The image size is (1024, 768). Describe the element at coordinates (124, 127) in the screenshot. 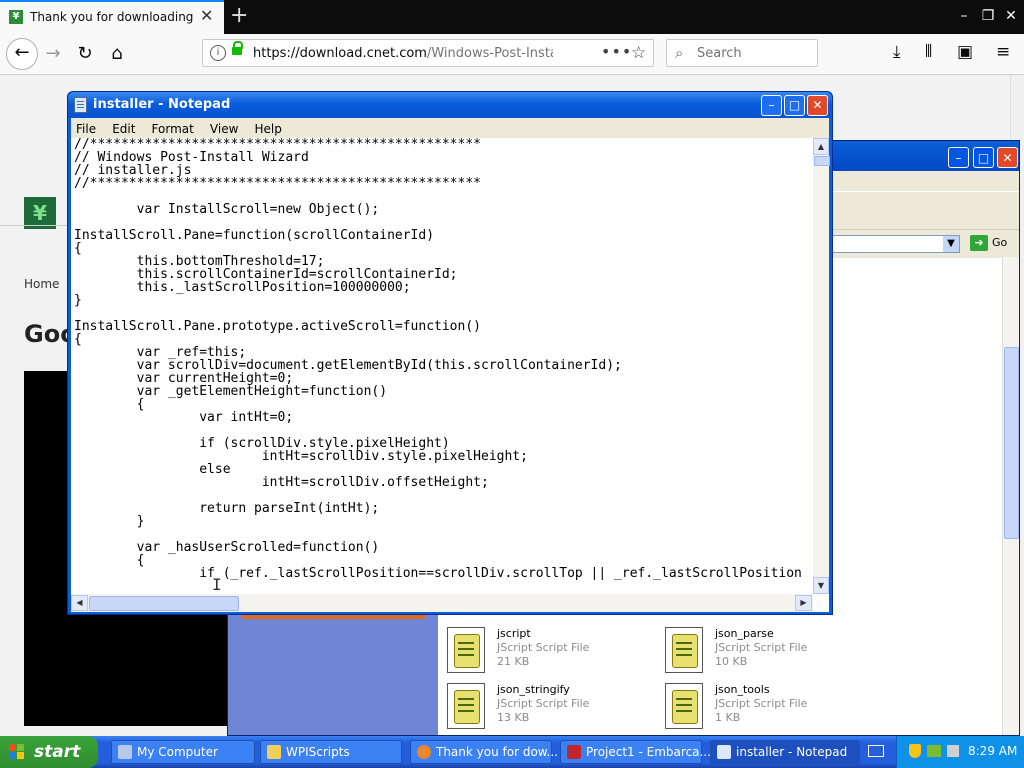

I see `menu-edit: Edit` at that location.